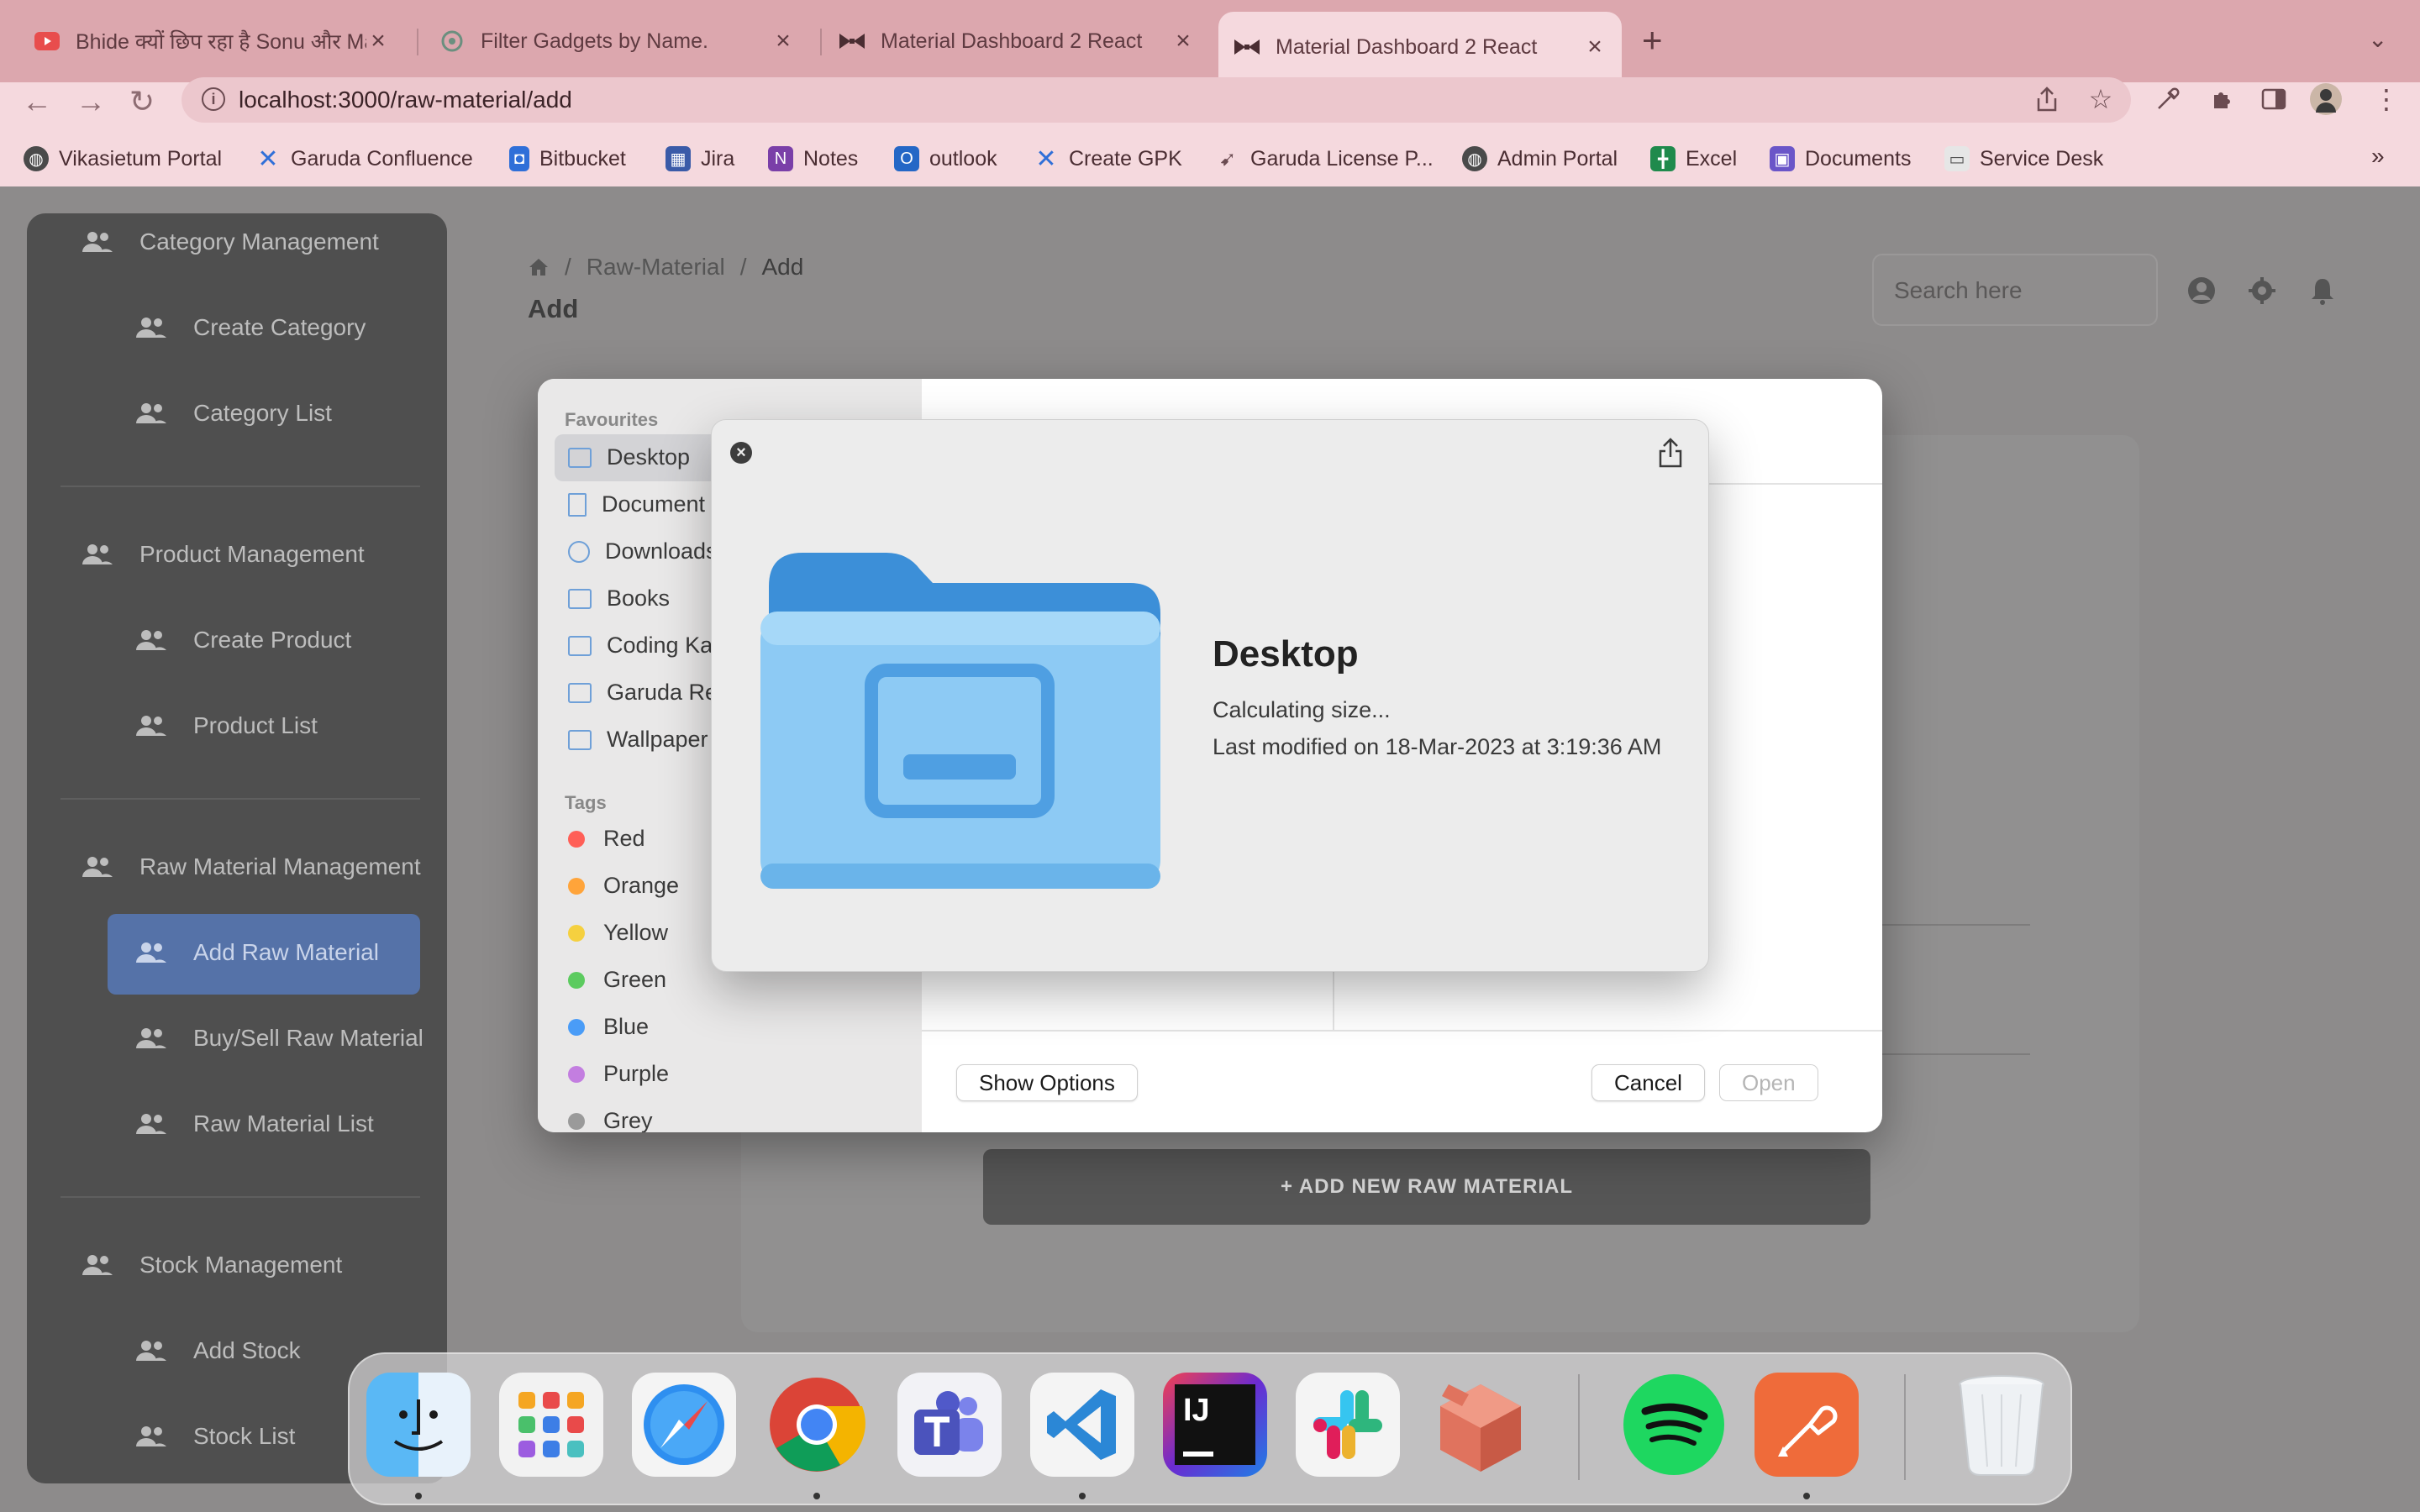 This screenshot has width=2420, height=1512. I want to click on sidebar-item-label: Buy/Sell Raw Material, so click(308, 1038).